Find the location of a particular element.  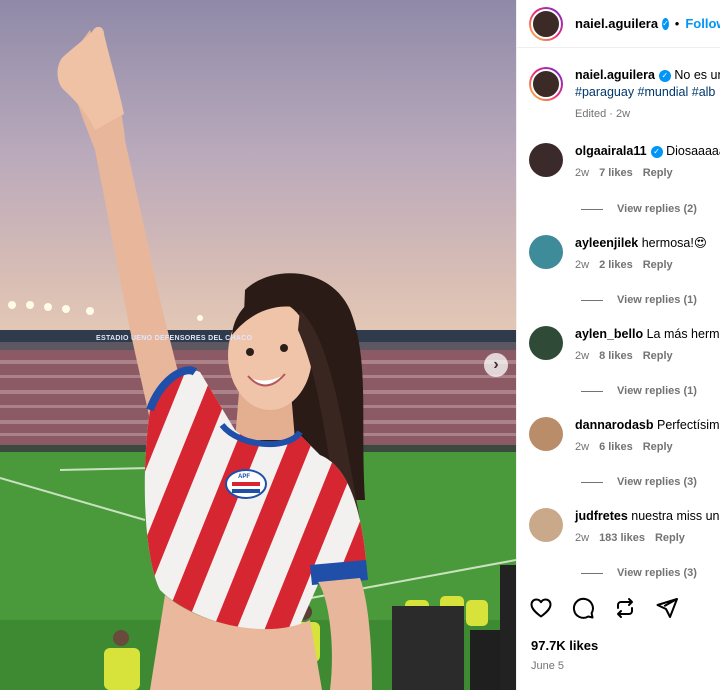

comment-username: dannarodasb is located at coordinates (614, 425).